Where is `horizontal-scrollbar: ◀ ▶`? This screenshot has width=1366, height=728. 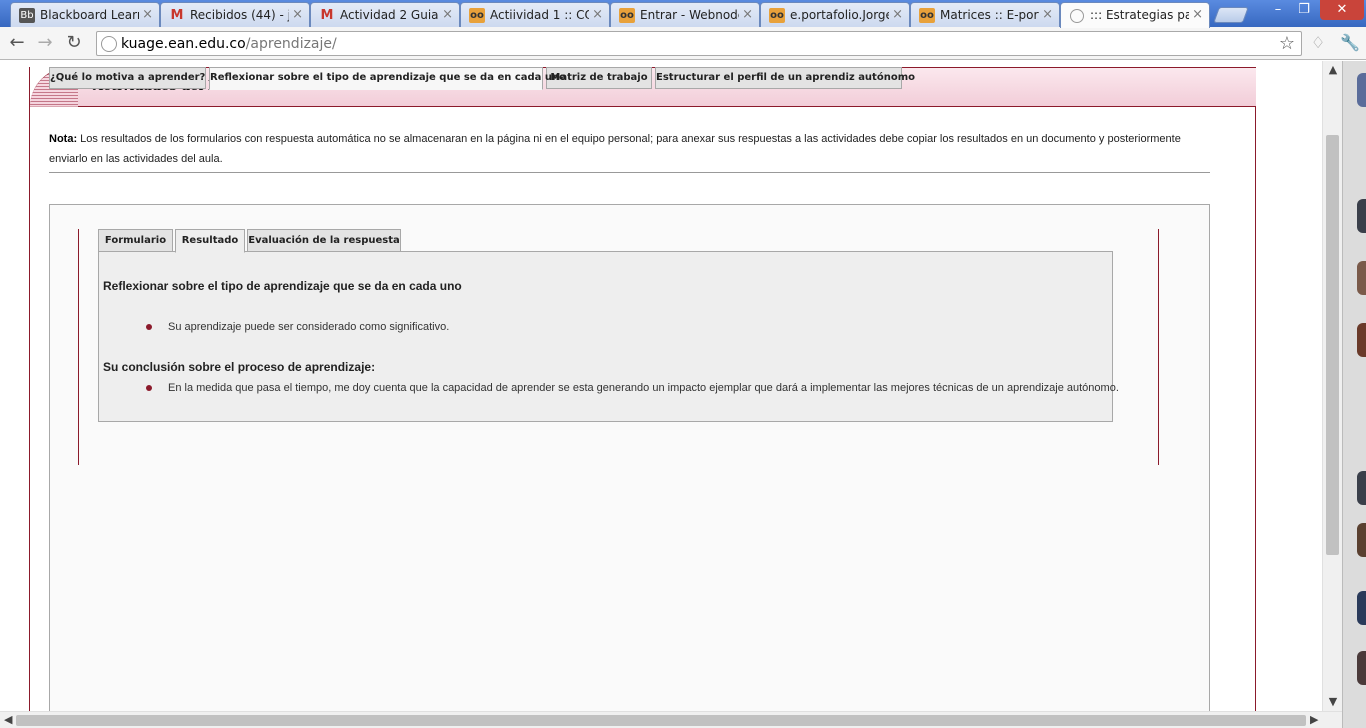 horizontal-scrollbar: ◀ ▶ is located at coordinates (671, 719).